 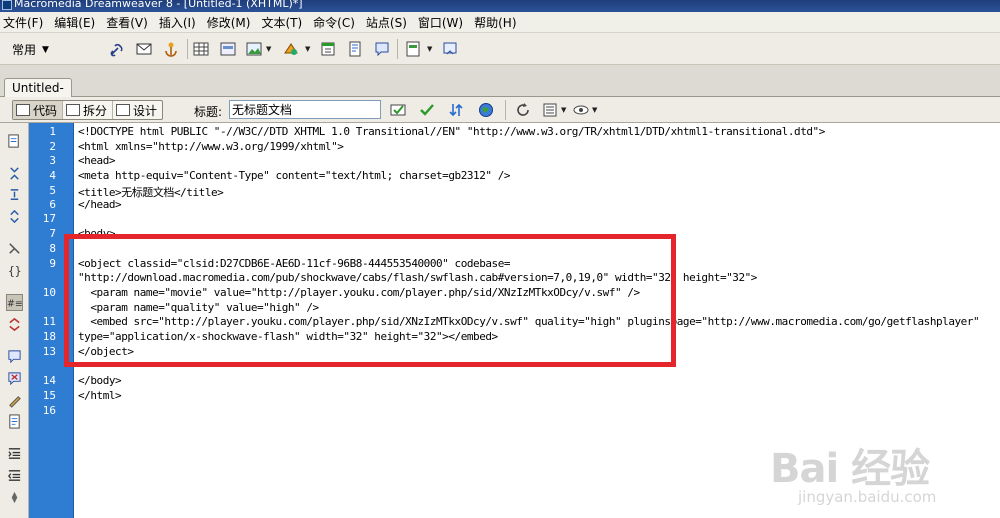 I want to click on page-title-label: 标题:, so click(x=208, y=112).